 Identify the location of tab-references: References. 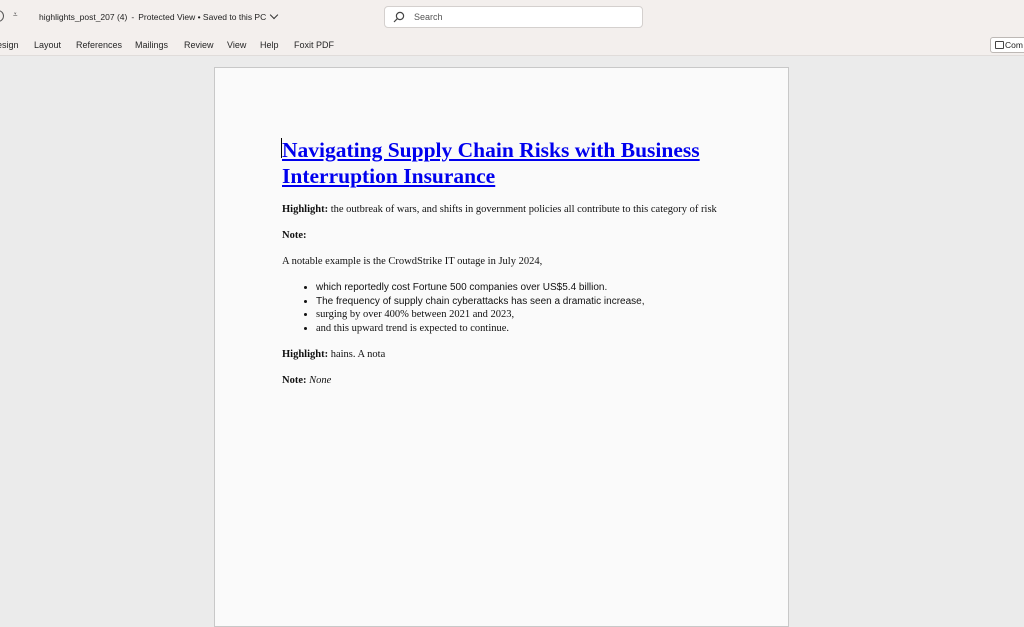
(99, 45).